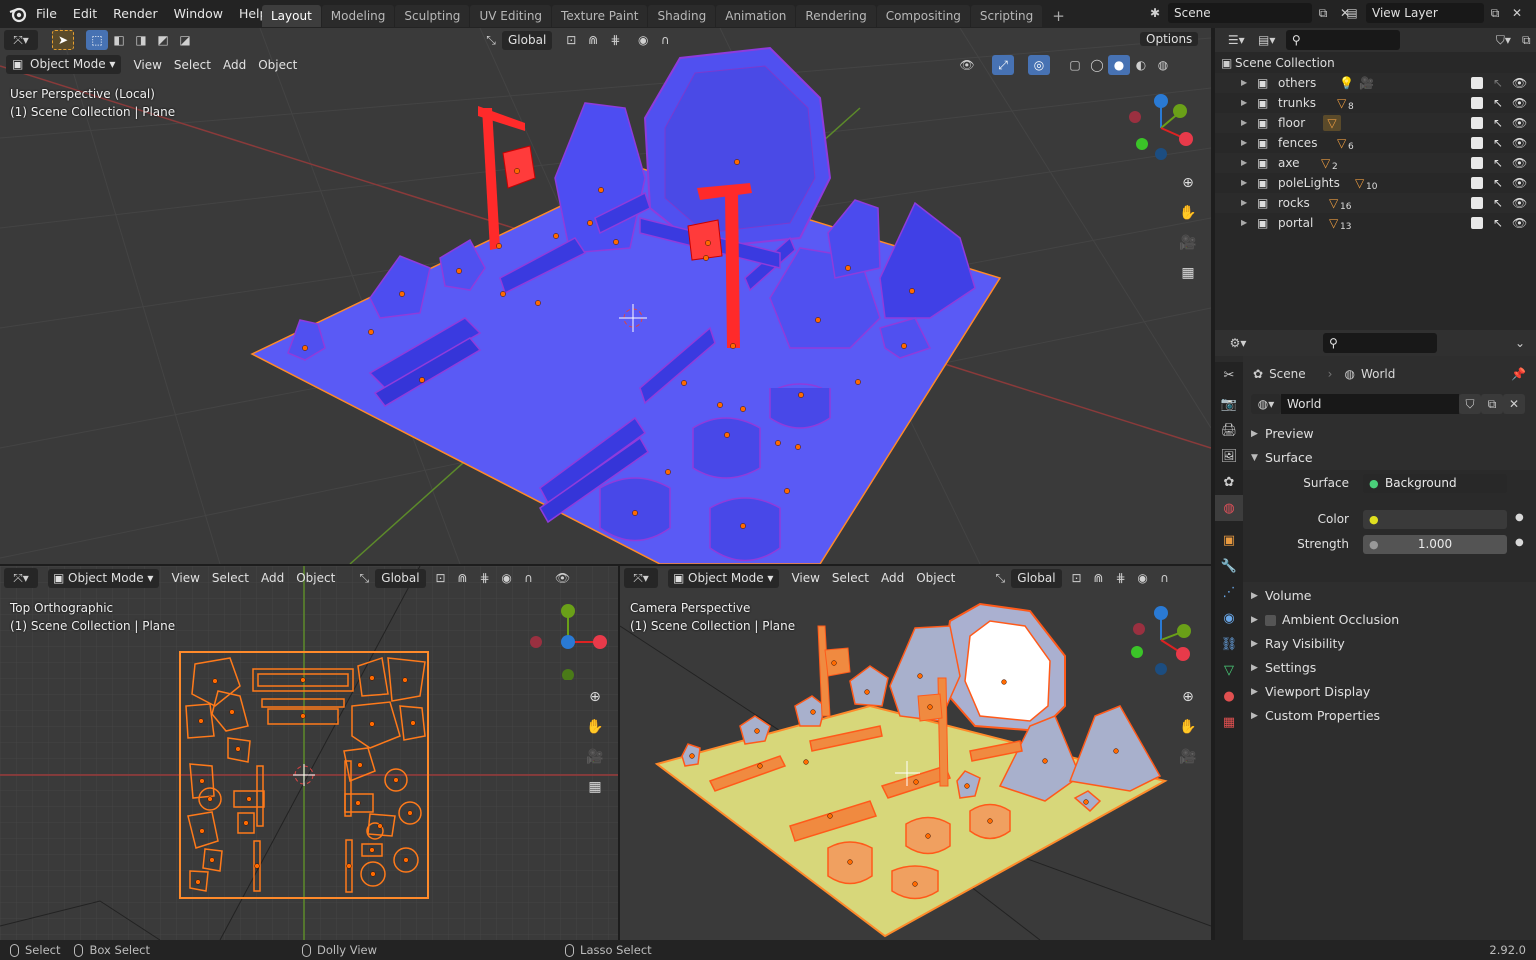 Image resolution: width=1536 pixels, height=960 pixels. Describe the element at coordinates (163, 40) in the screenshot. I see `select-invert-icon: ◩` at that location.